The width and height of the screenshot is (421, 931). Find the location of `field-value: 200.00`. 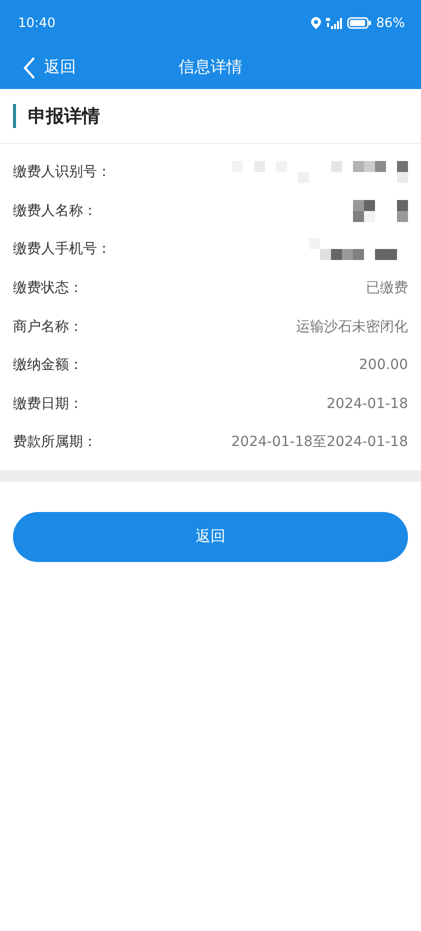

field-value: 200.00 is located at coordinates (383, 365).